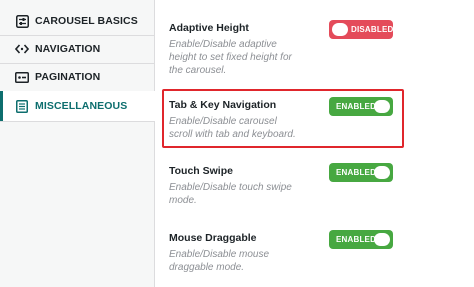 Image resolution: width=474 pixels, height=287 pixels. I want to click on sidebar-item-label: NAVIGATION, so click(68, 49).